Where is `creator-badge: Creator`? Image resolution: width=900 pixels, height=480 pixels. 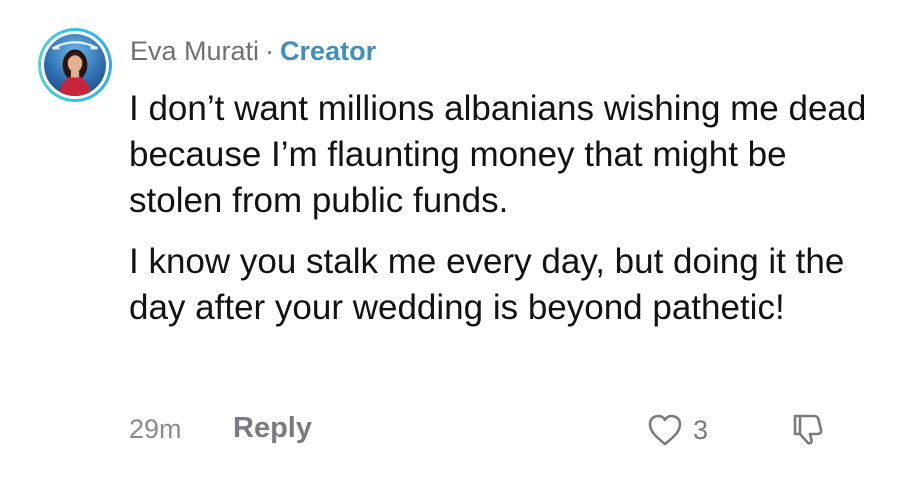 creator-badge: Creator is located at coordinates (328, 51).